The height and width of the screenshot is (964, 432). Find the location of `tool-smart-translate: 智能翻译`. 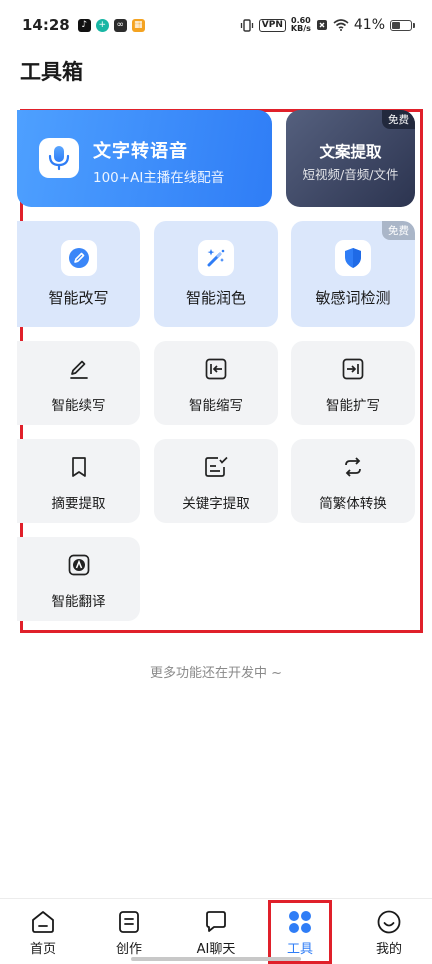

tool-smart-translate: 智能翻译 is located at coordinates (78, 579).